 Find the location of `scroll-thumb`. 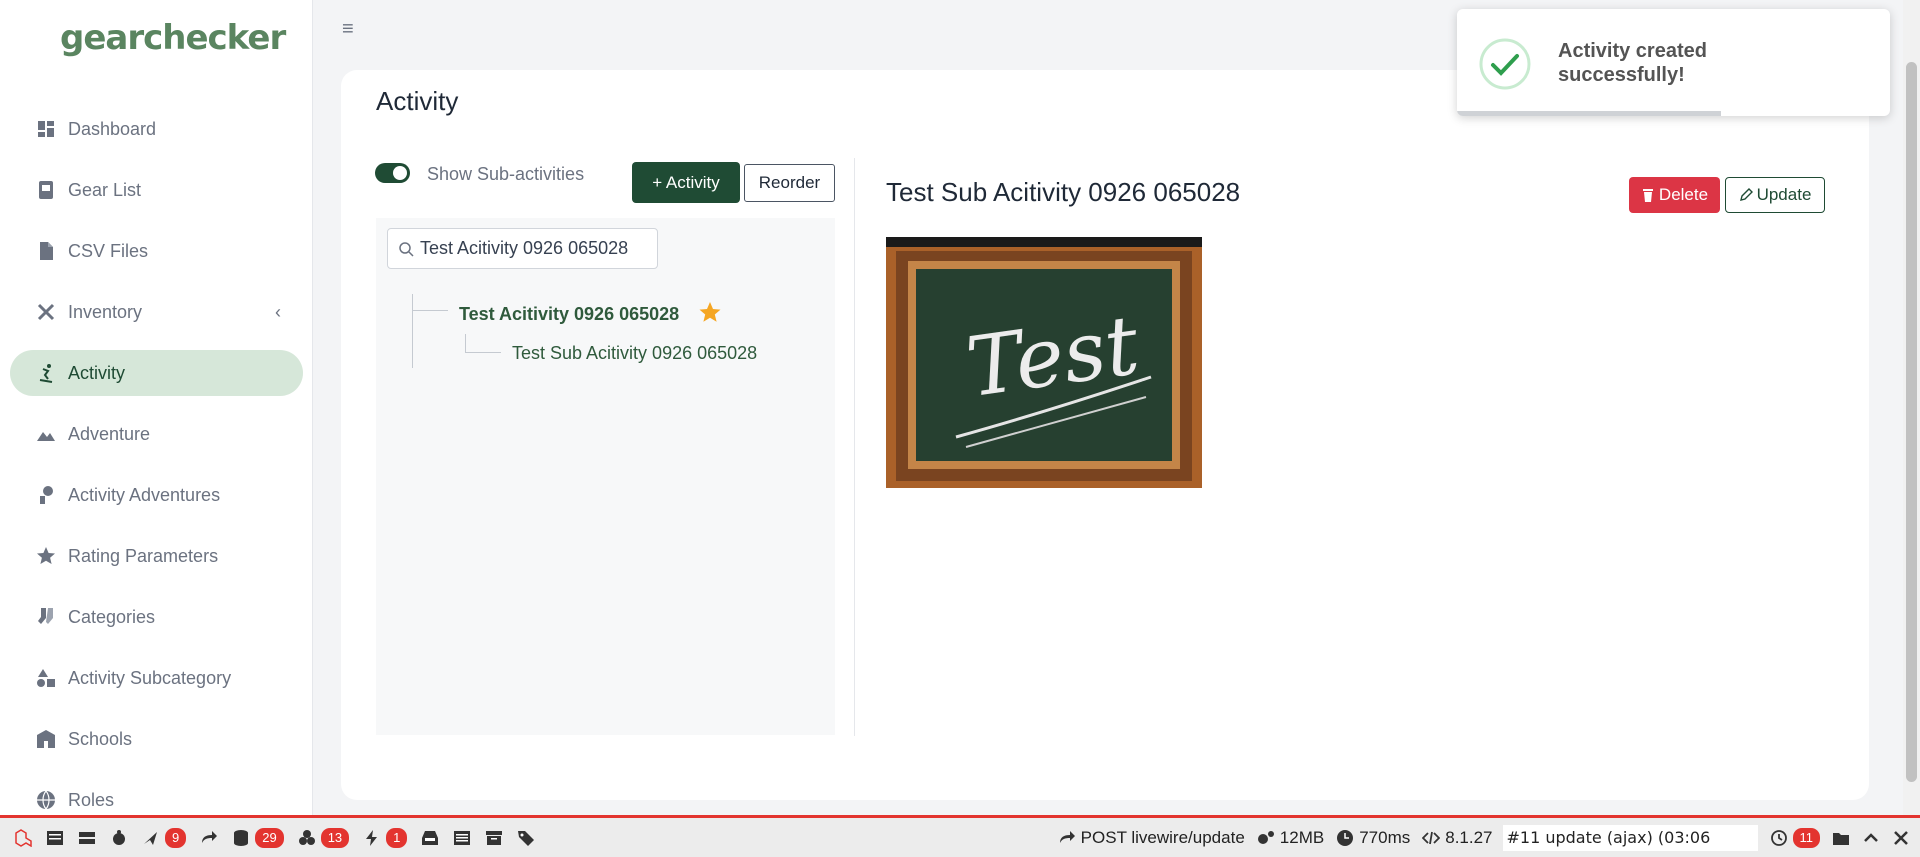

scroll-thumb is located at coordinates (1911, 422).